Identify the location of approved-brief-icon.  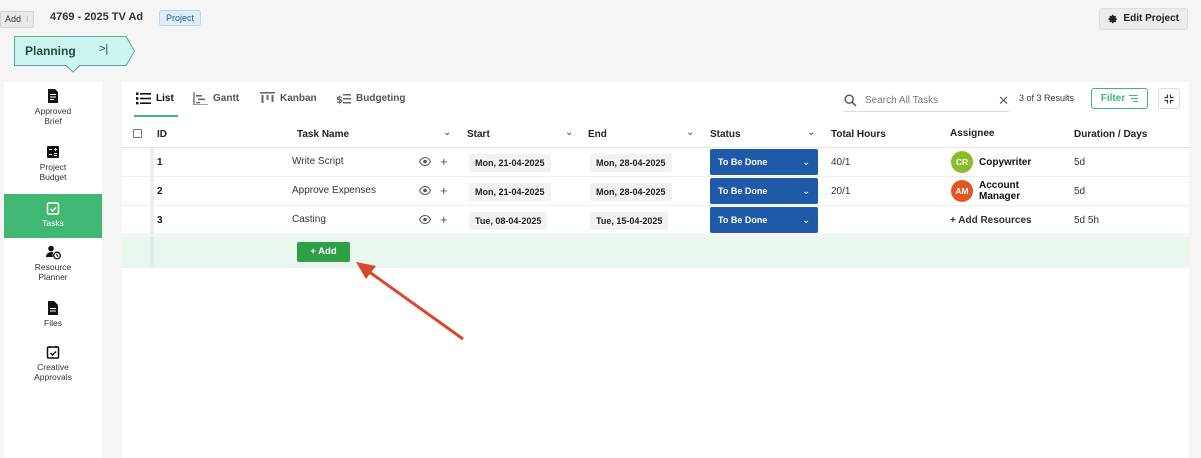
(53, 96).